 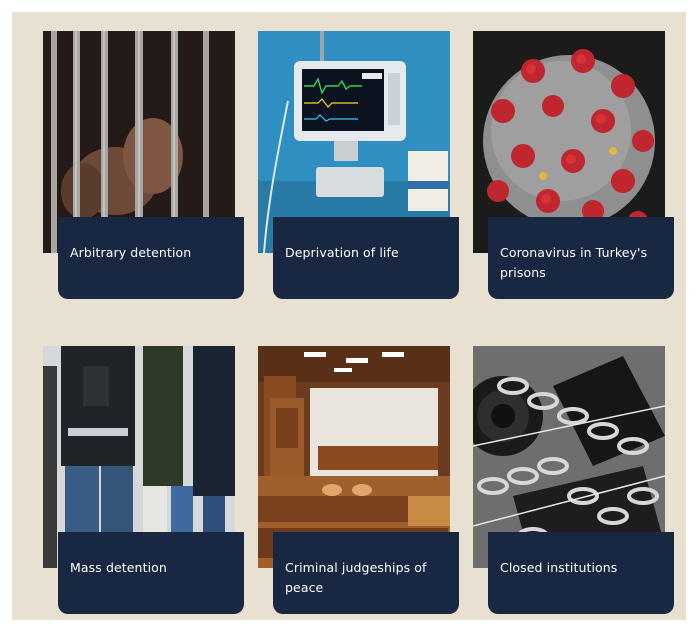 I want to click on topic-title: Deprivation of life, so click(x=365, y=253).